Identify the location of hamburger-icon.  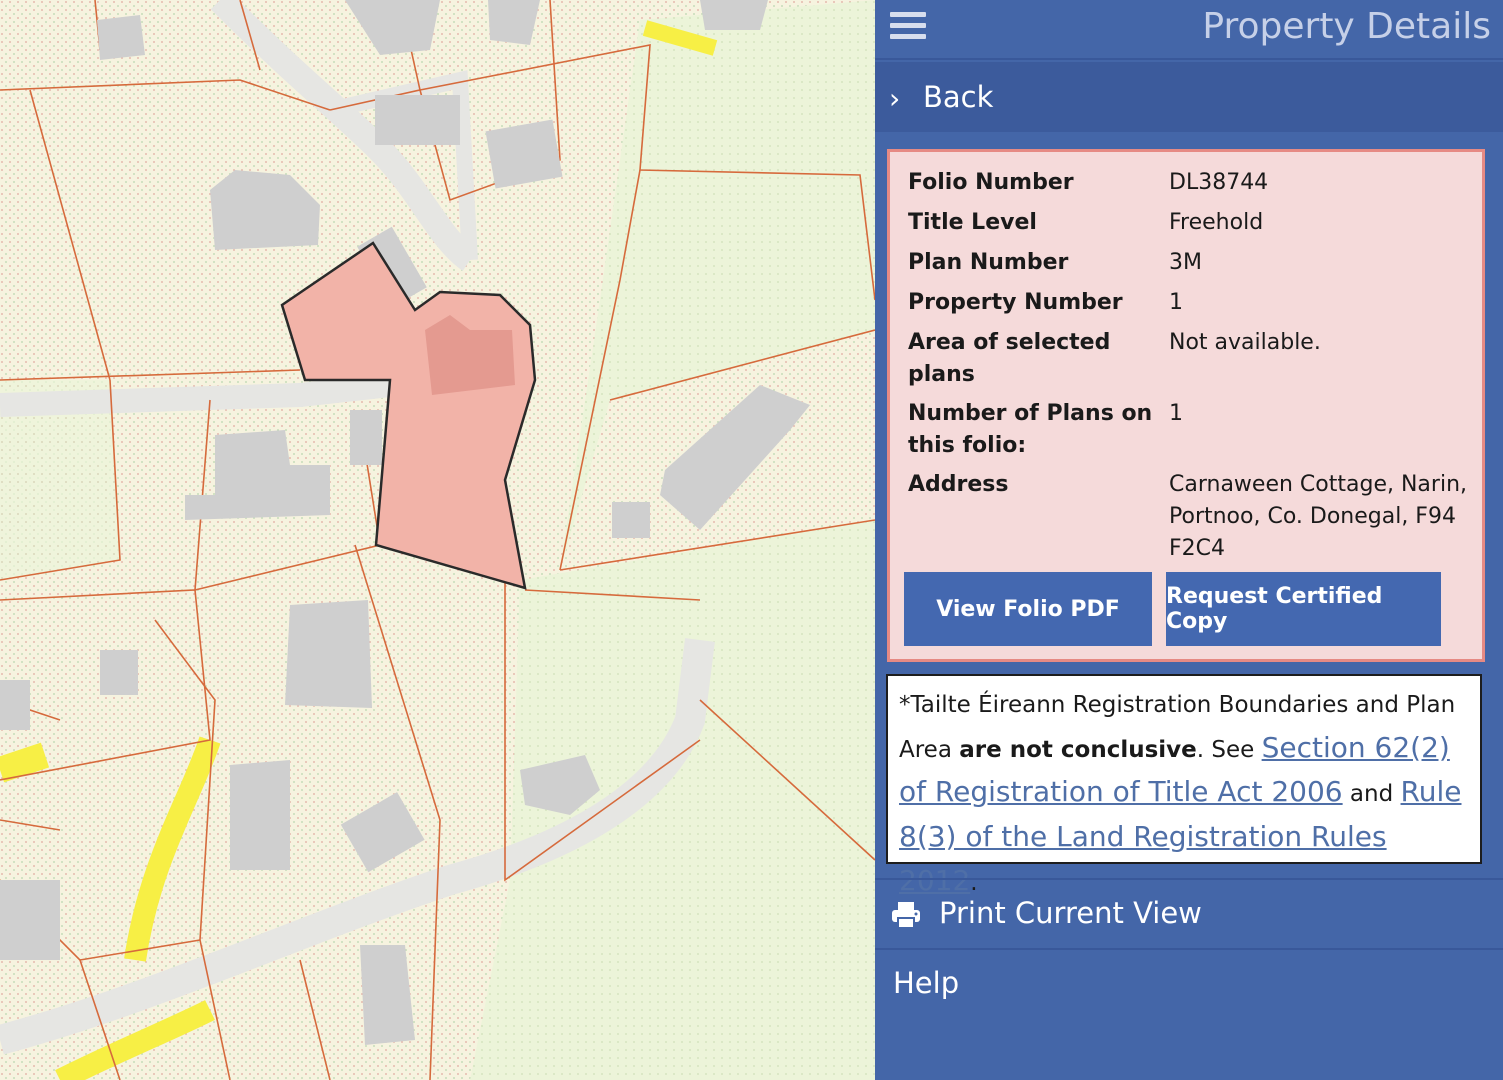
(908, 26).